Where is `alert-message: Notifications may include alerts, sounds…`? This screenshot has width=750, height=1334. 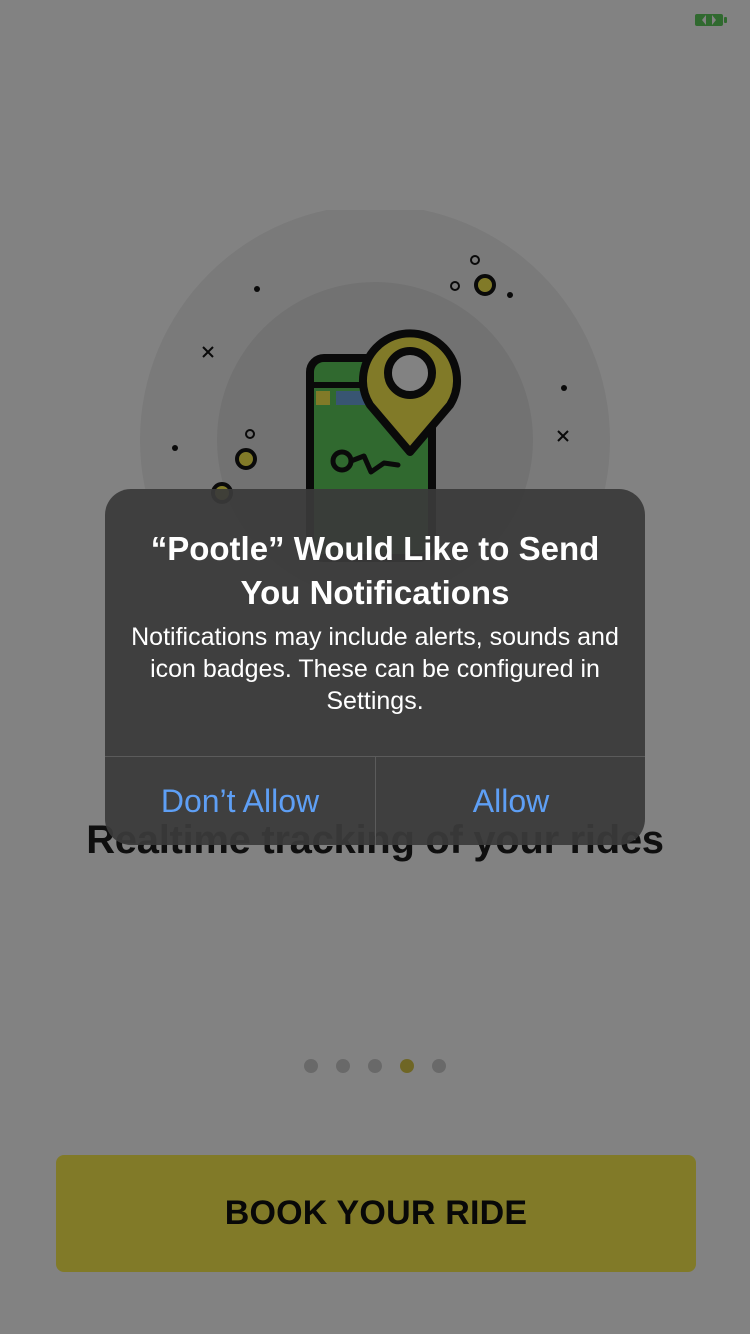
alert-message: Notifications may include alerts, sounds… is located at coordinates (375, 669).